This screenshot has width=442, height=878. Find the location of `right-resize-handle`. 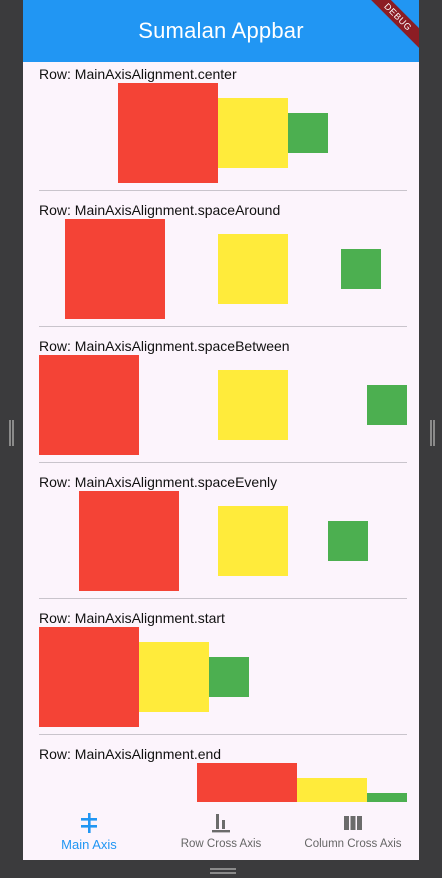

right-resize-handle is located at coordinates (432, 433).